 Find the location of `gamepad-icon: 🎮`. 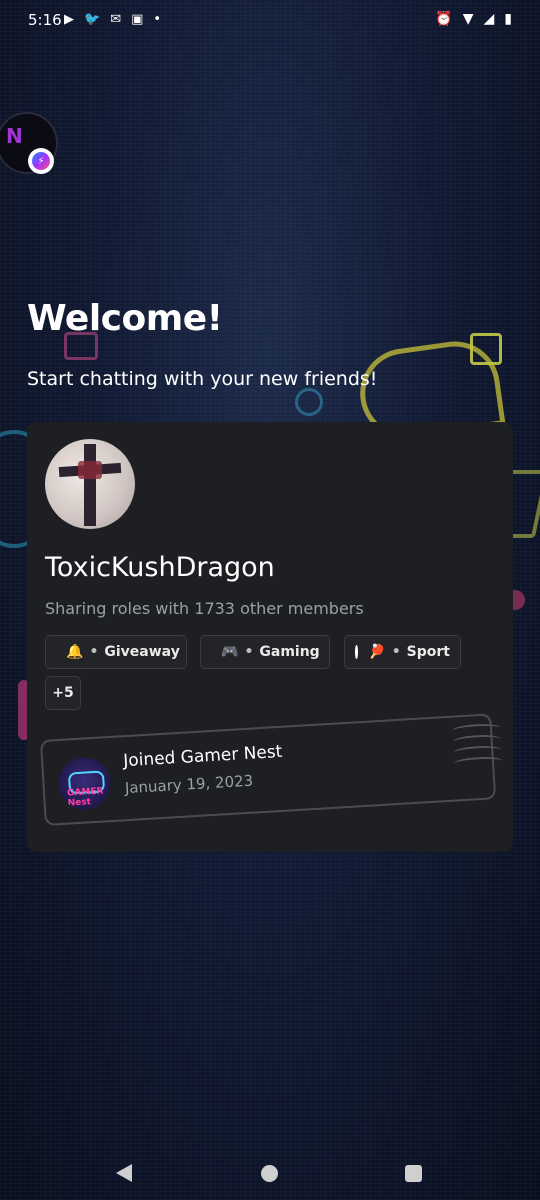

gamepad-icon: 🎮 is located at coordinates (230, 652).